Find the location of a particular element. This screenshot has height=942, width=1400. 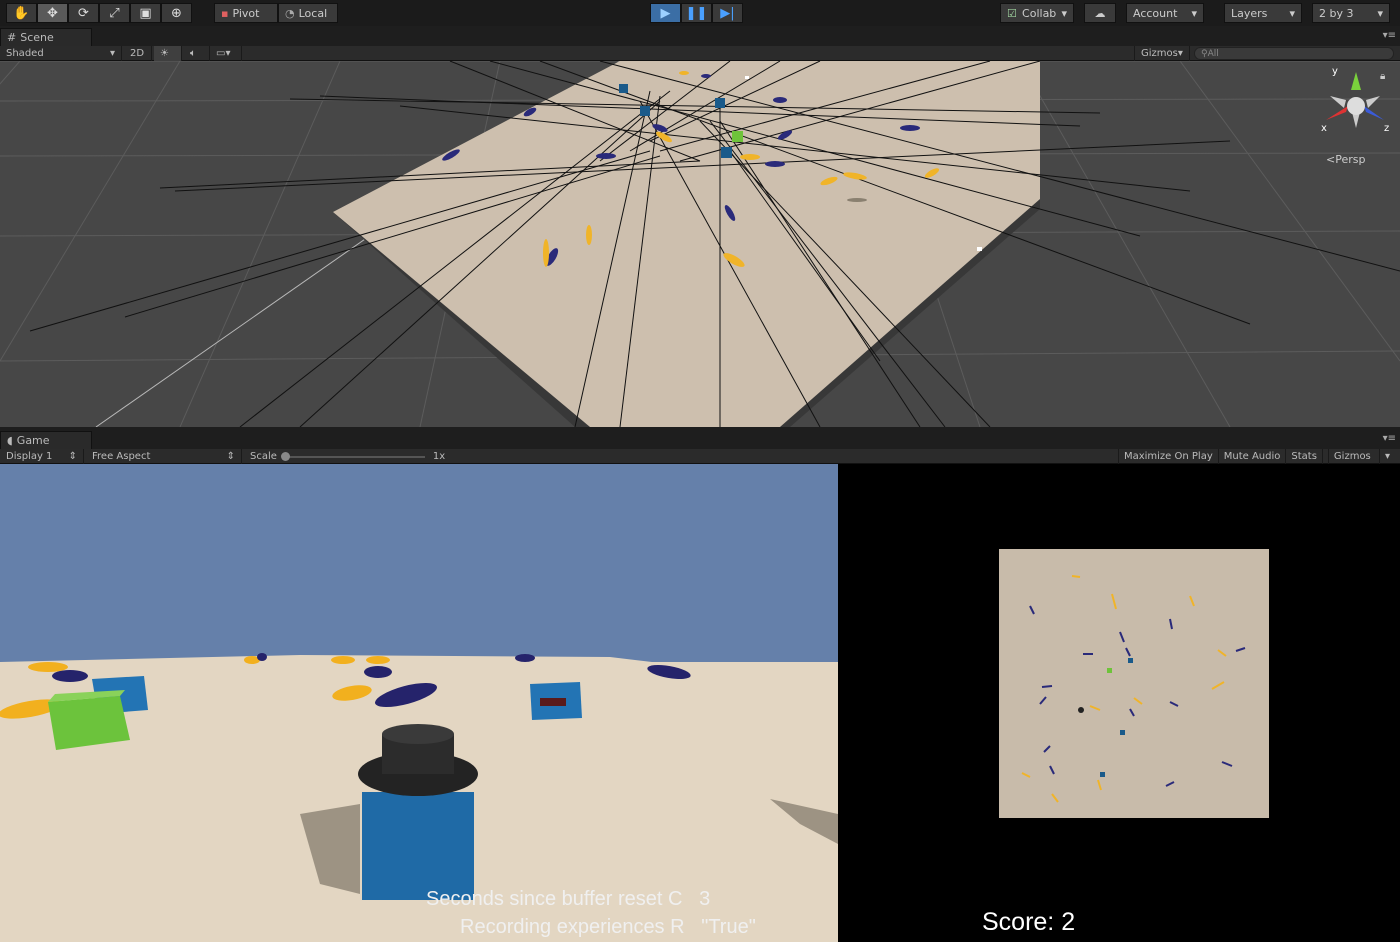

layout-dropdown: 2 by 3 ▾ is located at coordinates (1351, 13).